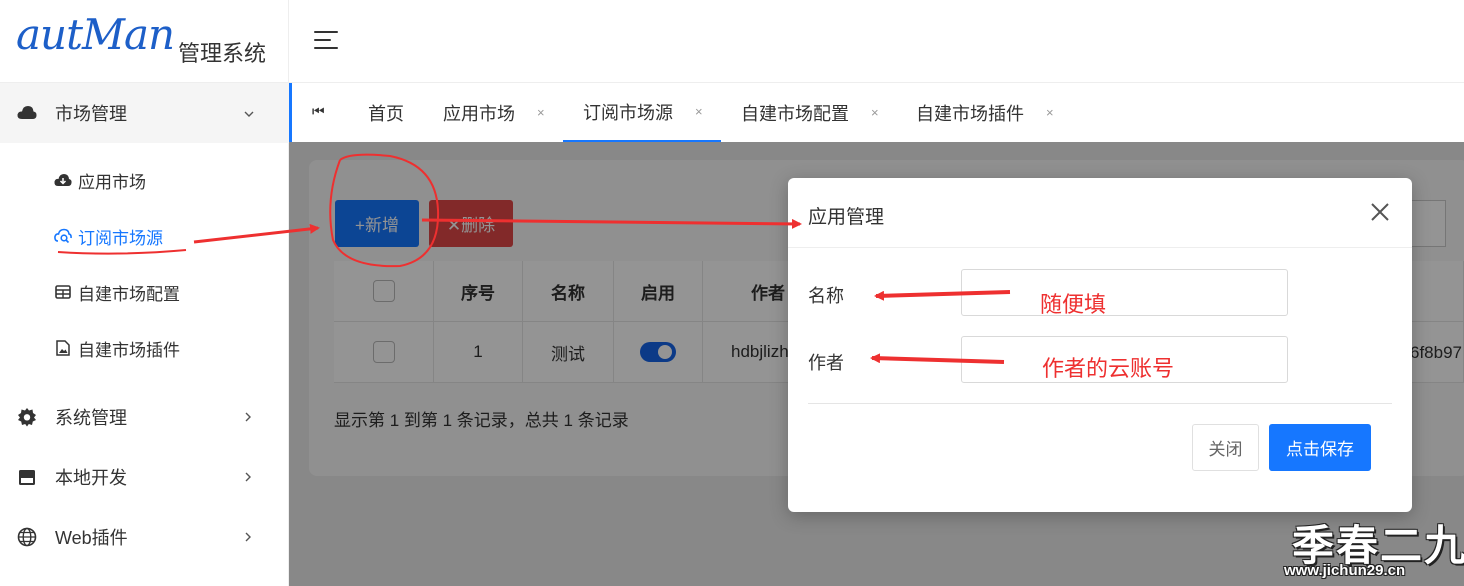 The width and height of the screenshot is (1464, 586). Describe the element at coordinates (91, 418) in the screenshot. I see `sidebar-group-label: 系统管理` at that location.